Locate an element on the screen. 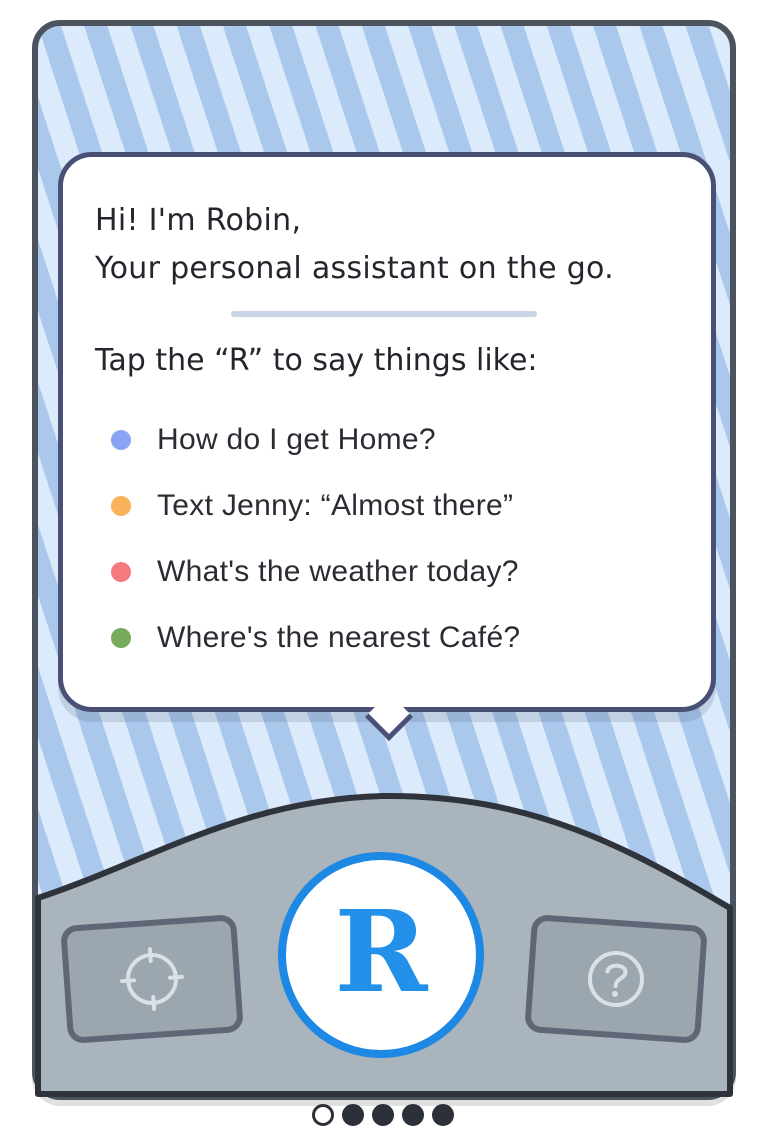  example-text: How do I get Home? is located at coordinates (296, 439).